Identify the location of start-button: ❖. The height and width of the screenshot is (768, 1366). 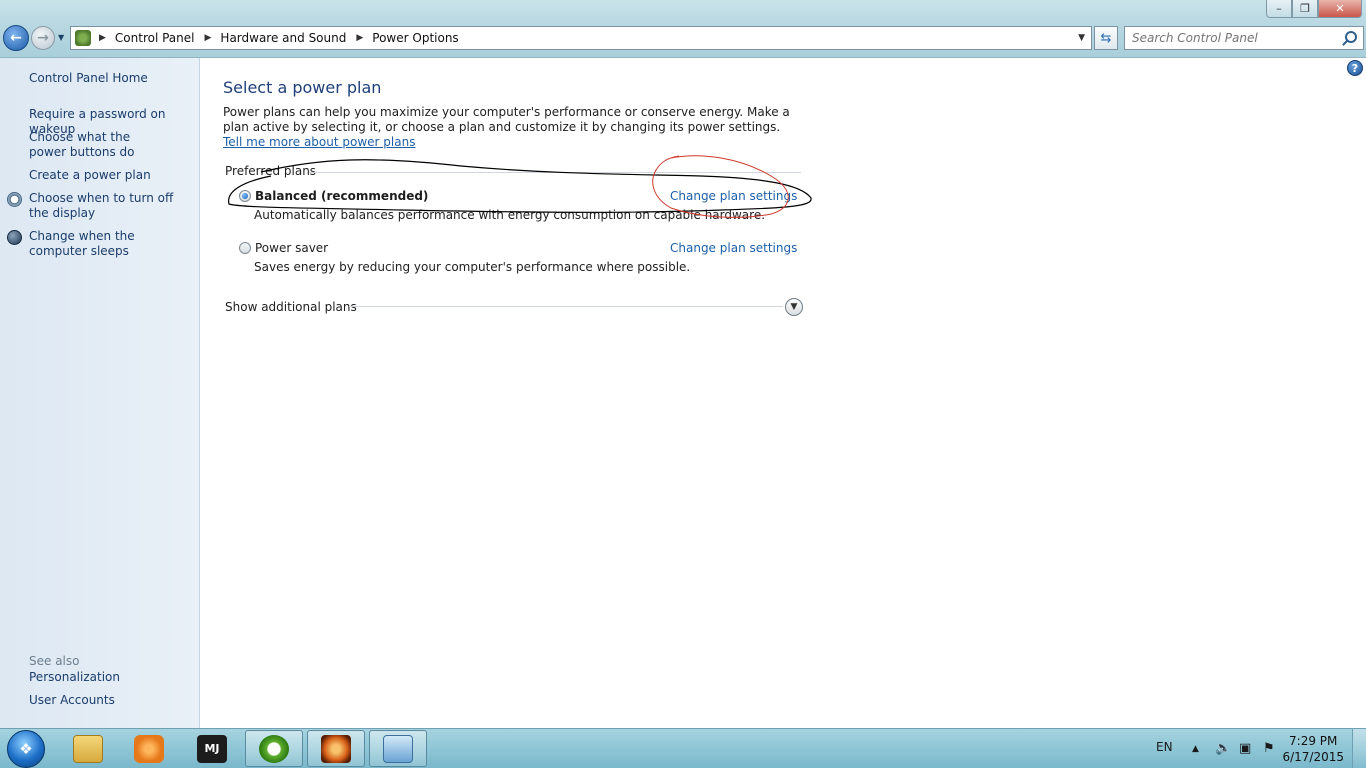
(26, 749).